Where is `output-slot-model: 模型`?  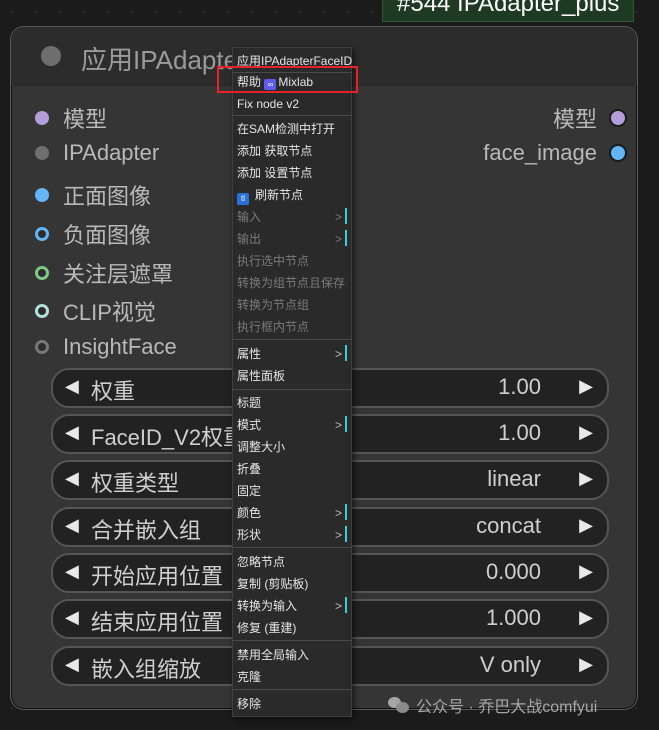 output-slot-model: 模型 is located at coordinates (590, 118).